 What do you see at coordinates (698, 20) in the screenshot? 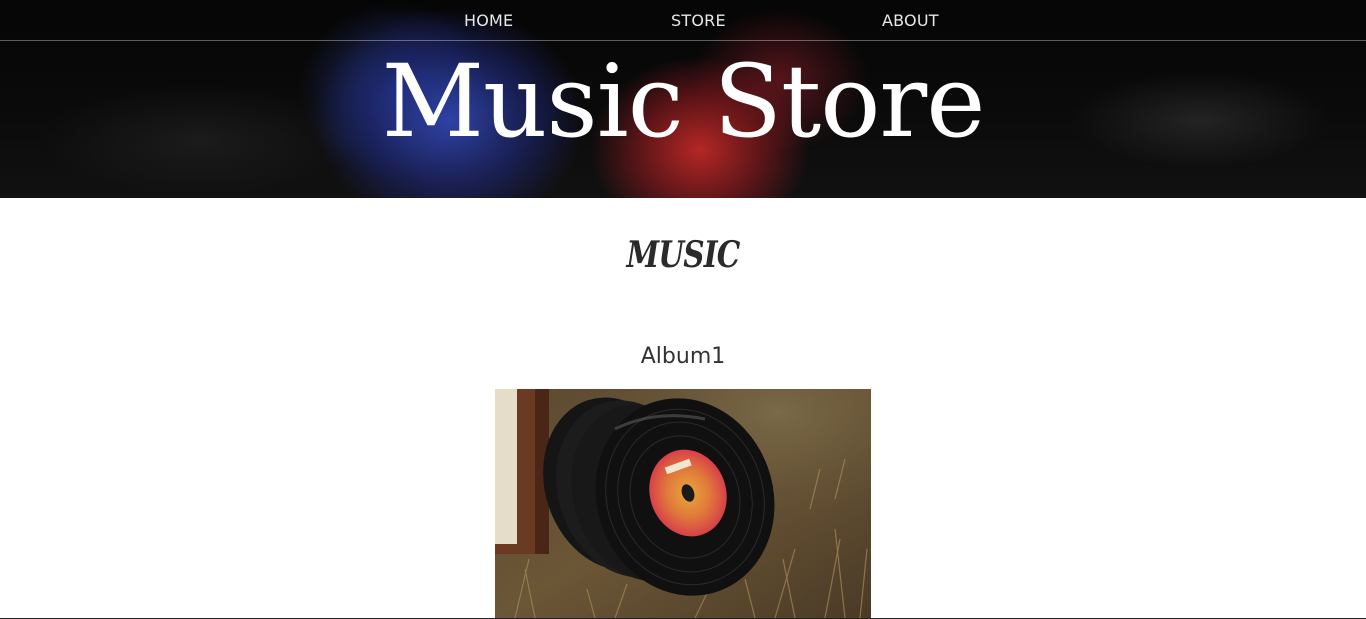
I see `nav-link-store: STORE` at bounding box center [698, 20].